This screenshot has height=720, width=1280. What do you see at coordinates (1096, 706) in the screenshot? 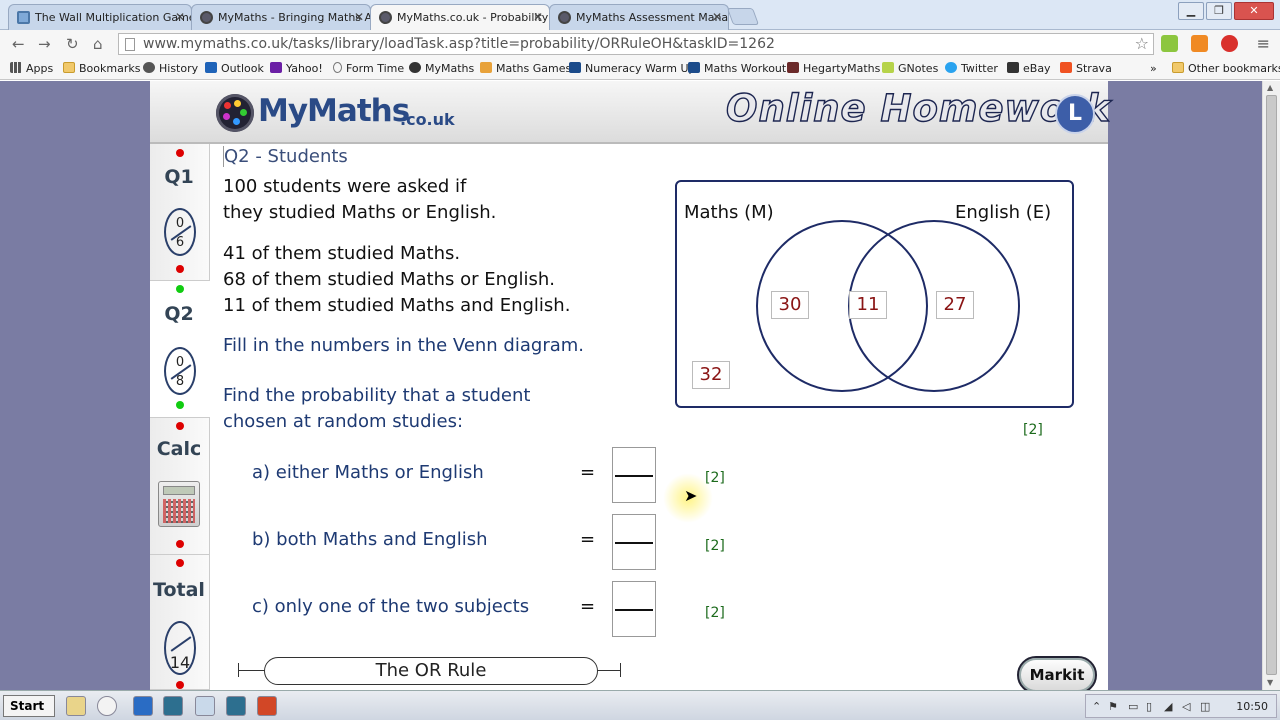
I see `tray-expand-icon: ⌃` at bounding box center [1096, 706].